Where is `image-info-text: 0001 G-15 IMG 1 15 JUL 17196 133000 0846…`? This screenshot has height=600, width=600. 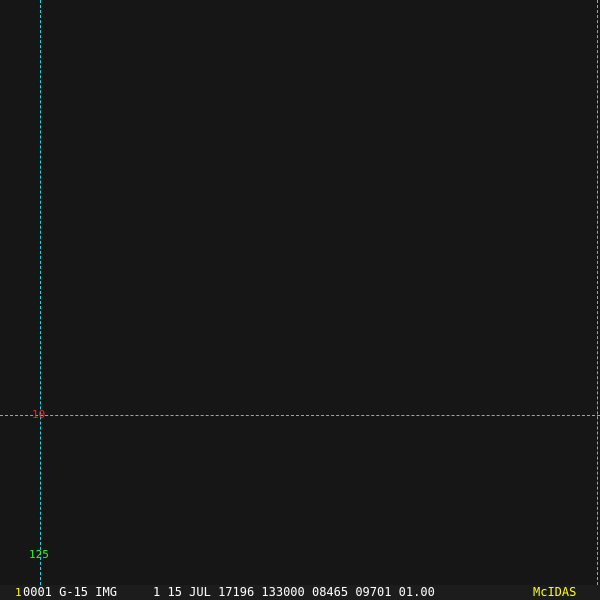 image-info-text: 0001 G-15 IMG 1 15 JUL 17196 133000 0846… is located at coordinates (229, 592).